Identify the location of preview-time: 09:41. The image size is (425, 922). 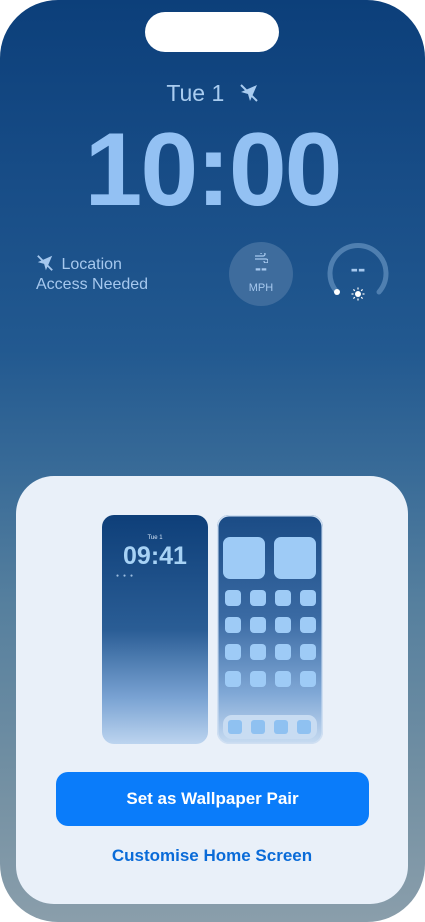
(155, 556).